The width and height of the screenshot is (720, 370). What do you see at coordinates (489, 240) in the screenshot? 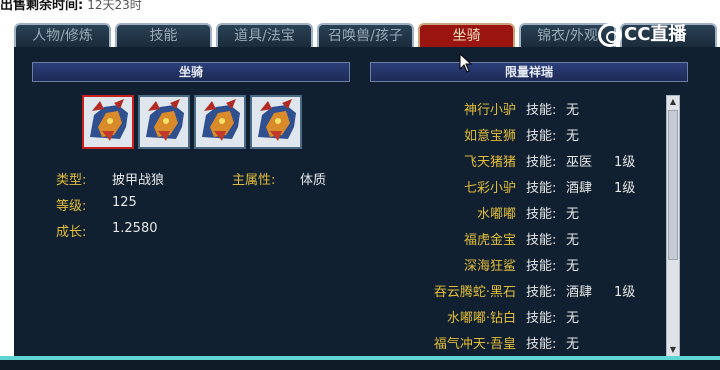
I see `mount-name: 福虎金宝` at bounding box center [489, 240].